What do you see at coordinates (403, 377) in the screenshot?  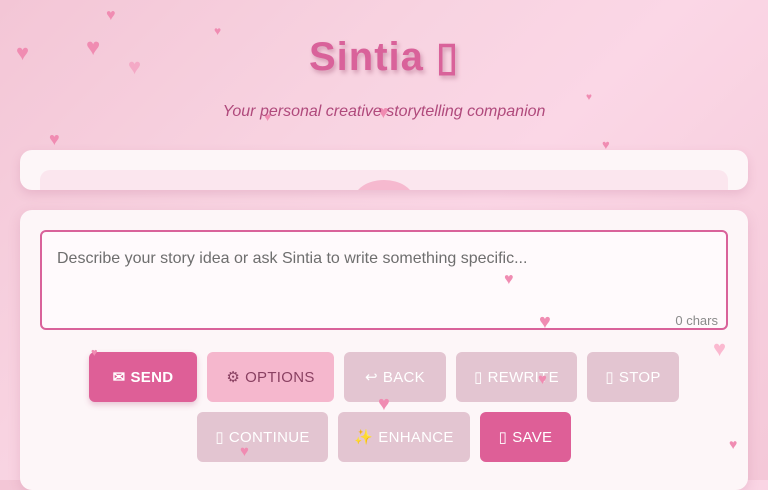 I see `back-label: BACK` at bounding box center [403, 377].